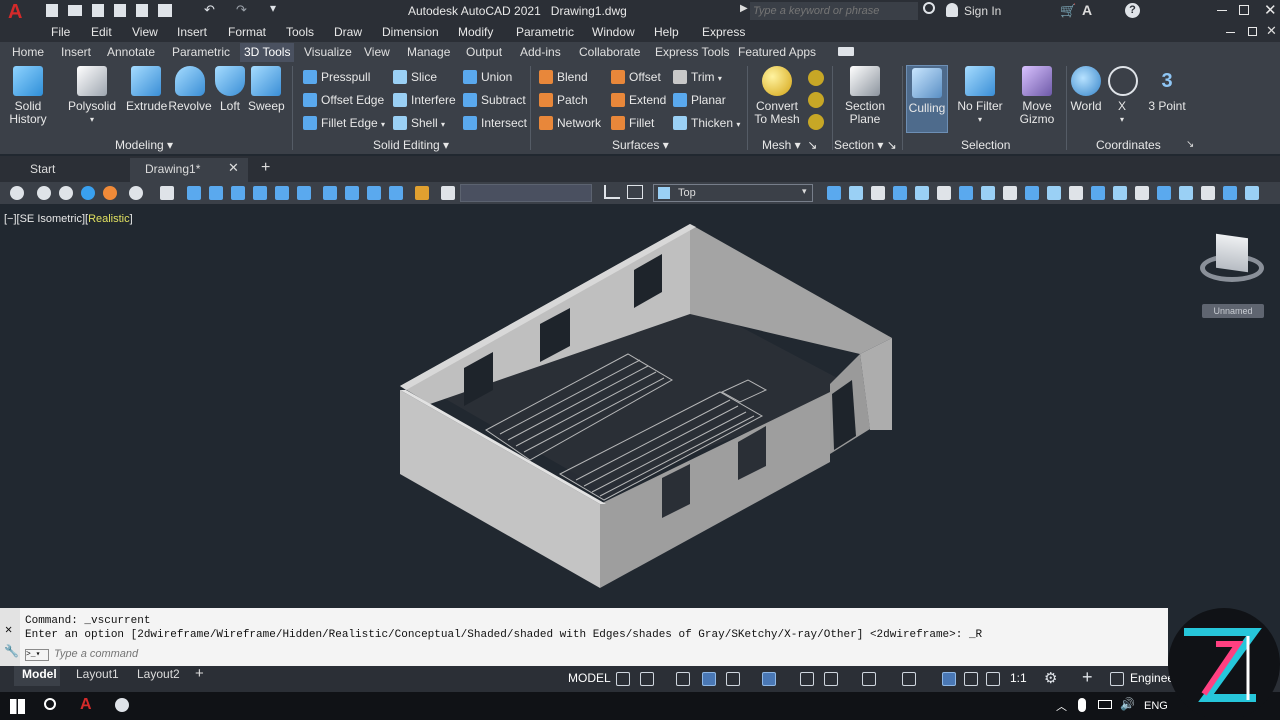 This screenshot has height=720, width=1280. What do you see at coordinates (683, 679) in the screenshot?
I see `infer-icon` at bounding box center [683, 679].